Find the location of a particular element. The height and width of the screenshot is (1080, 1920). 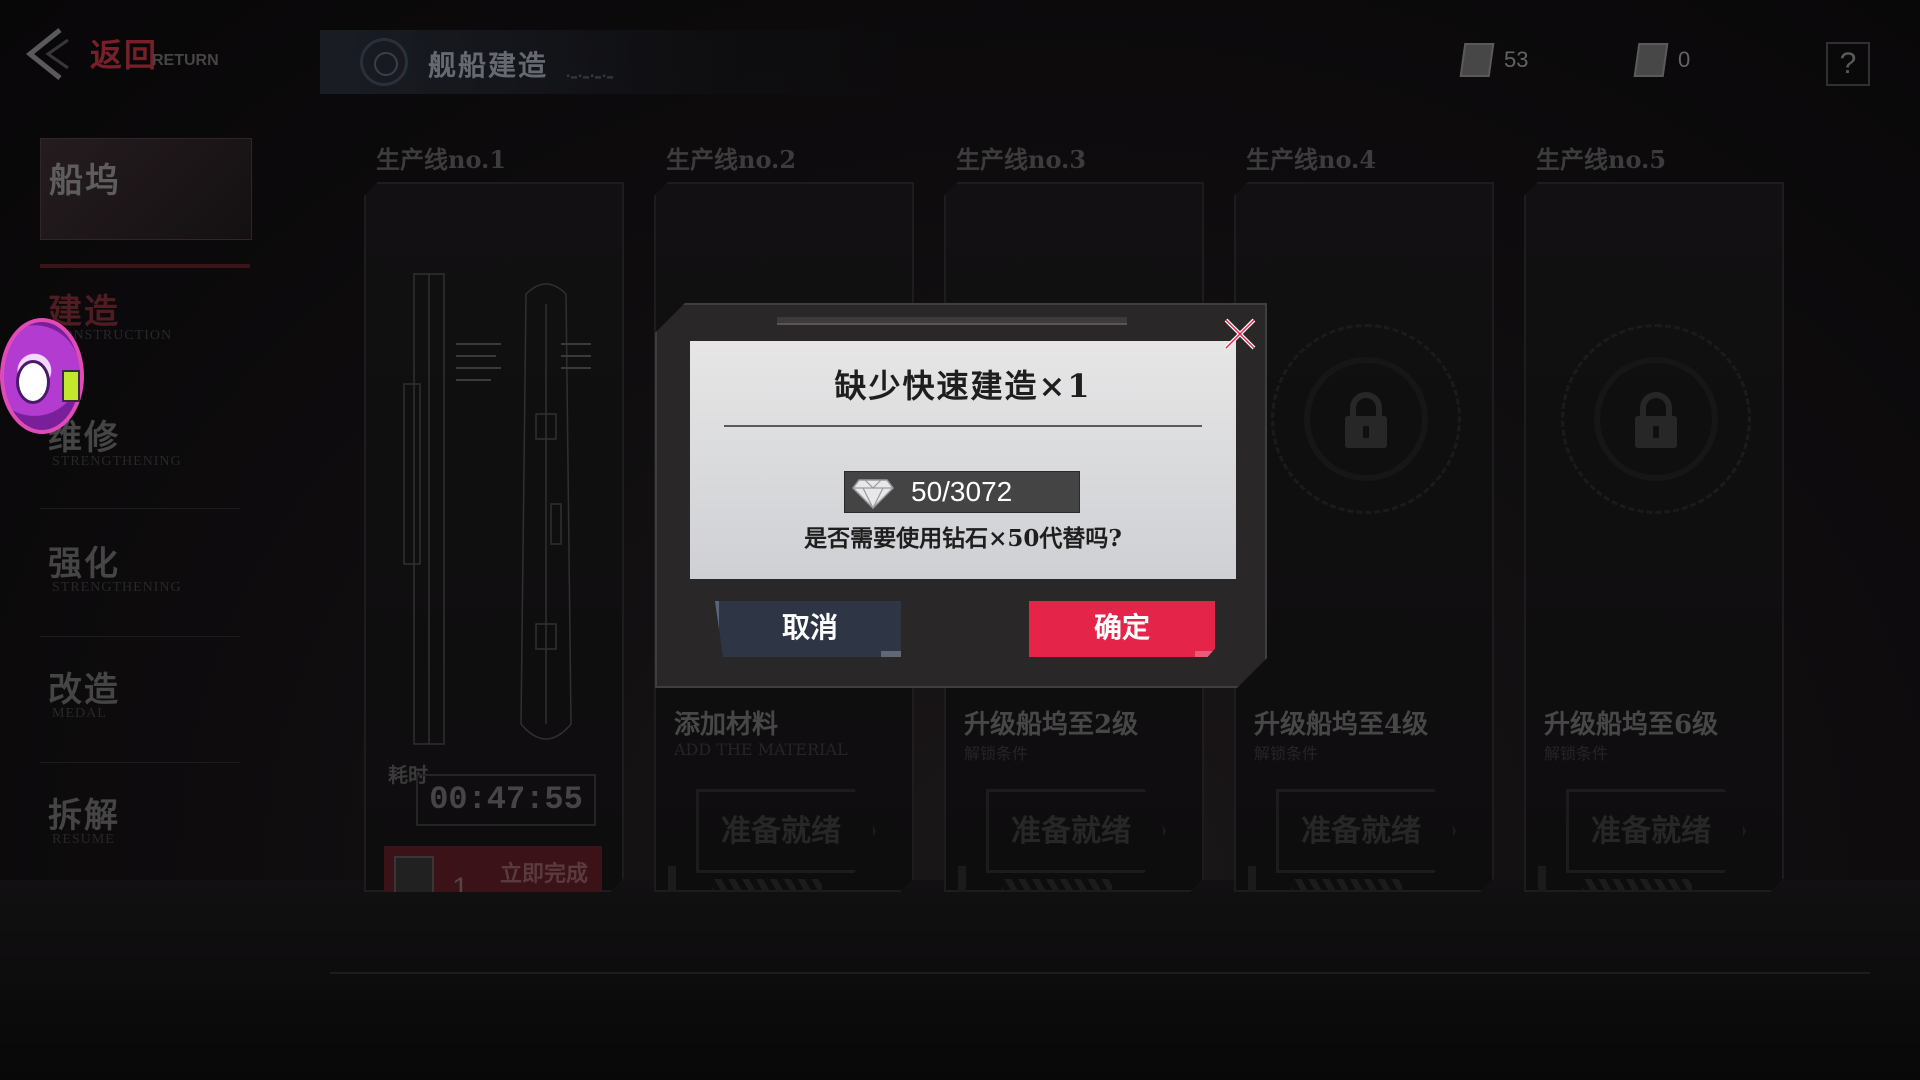

mascot-avatar-icon is located at coordinates (42, 376).